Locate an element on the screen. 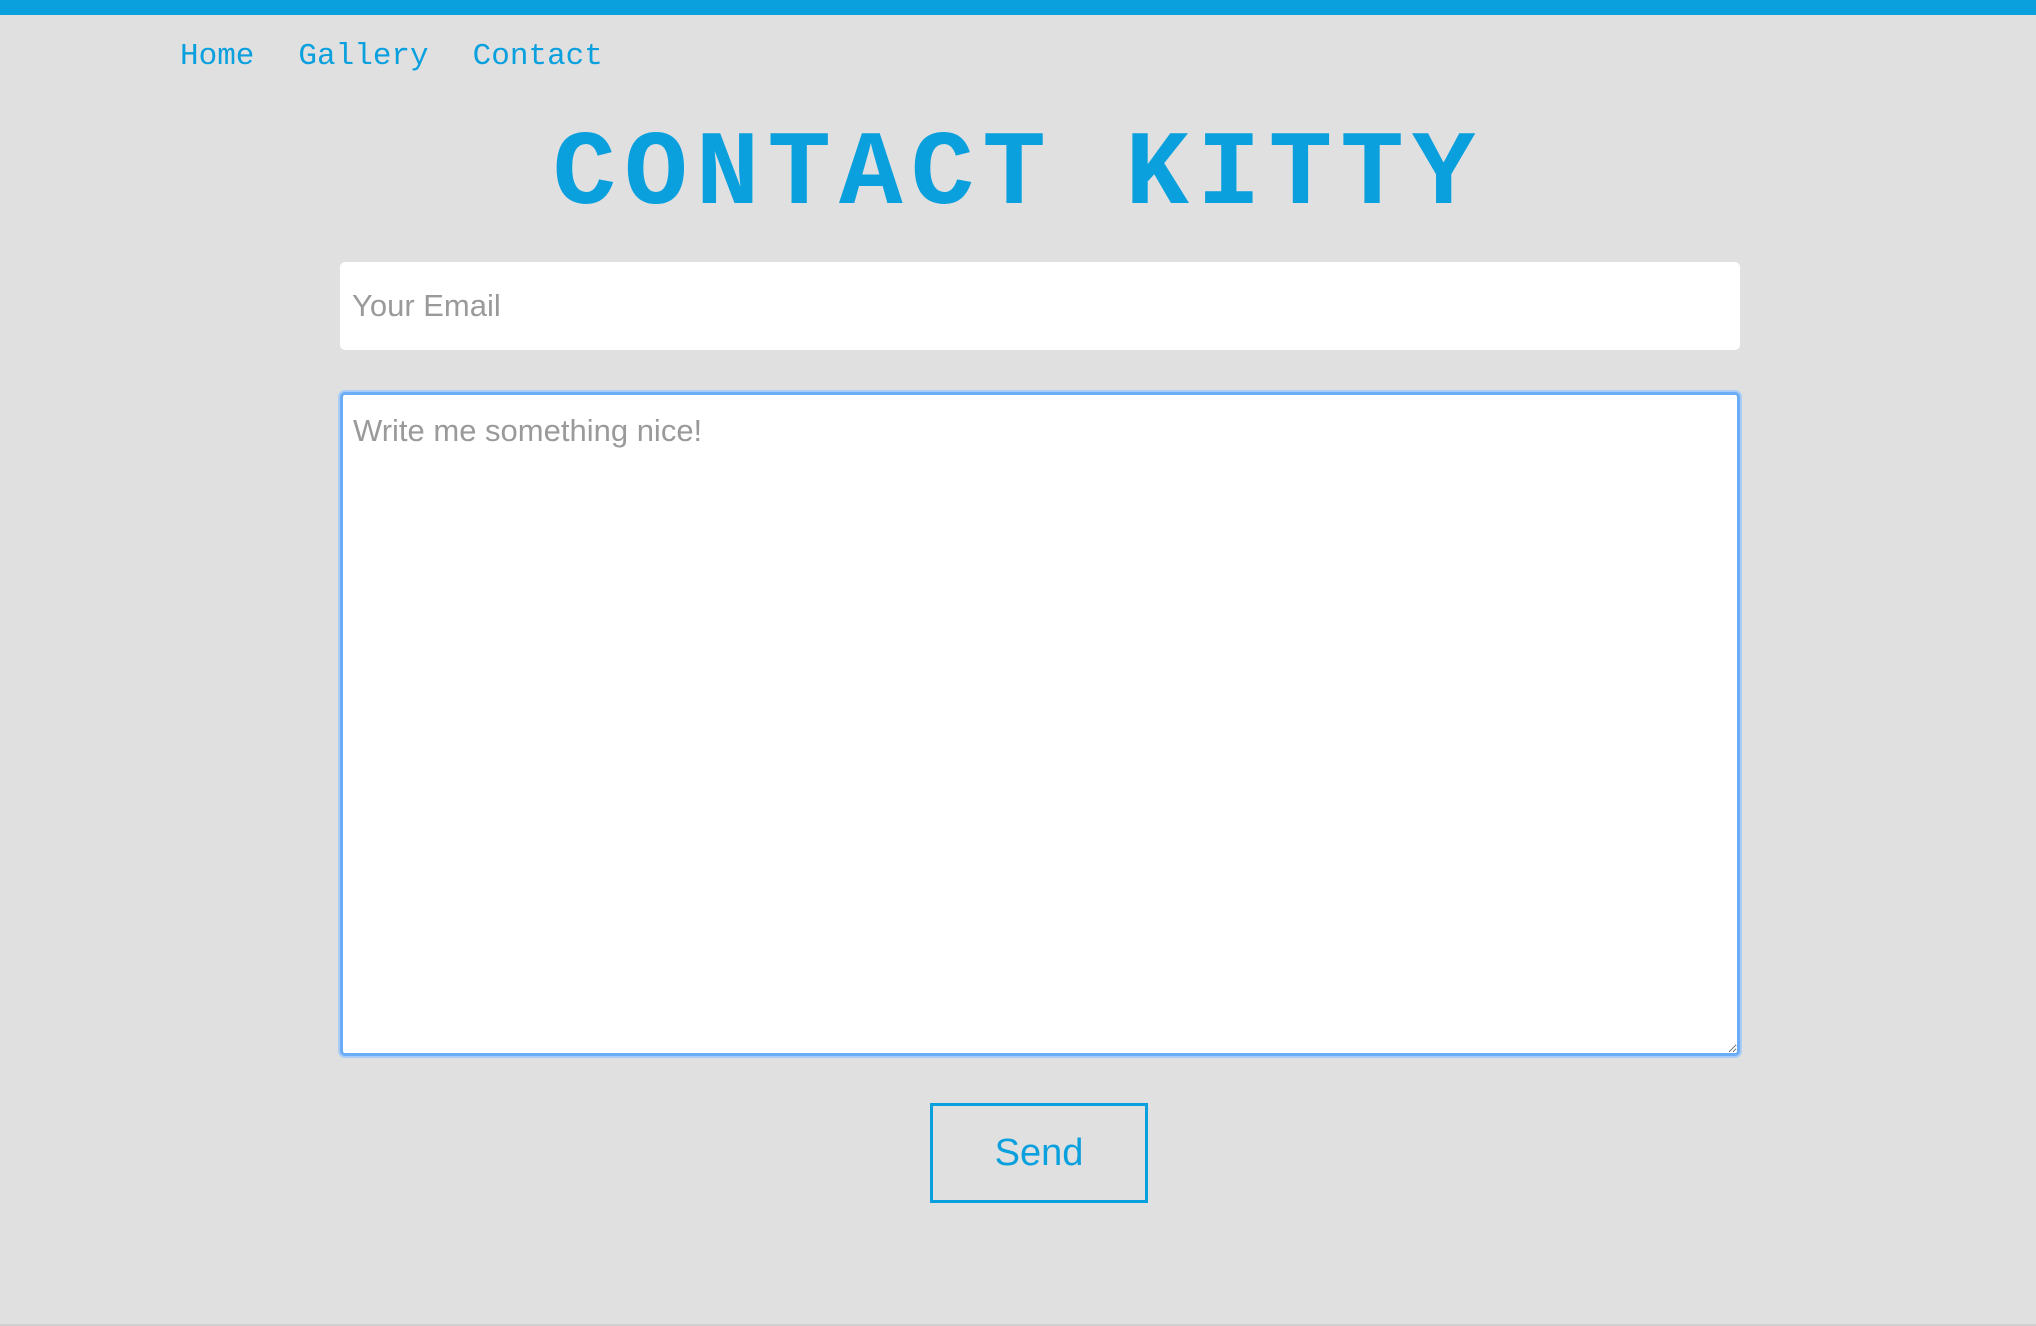  top-accent-bar is located at coordinates (1018, 7).